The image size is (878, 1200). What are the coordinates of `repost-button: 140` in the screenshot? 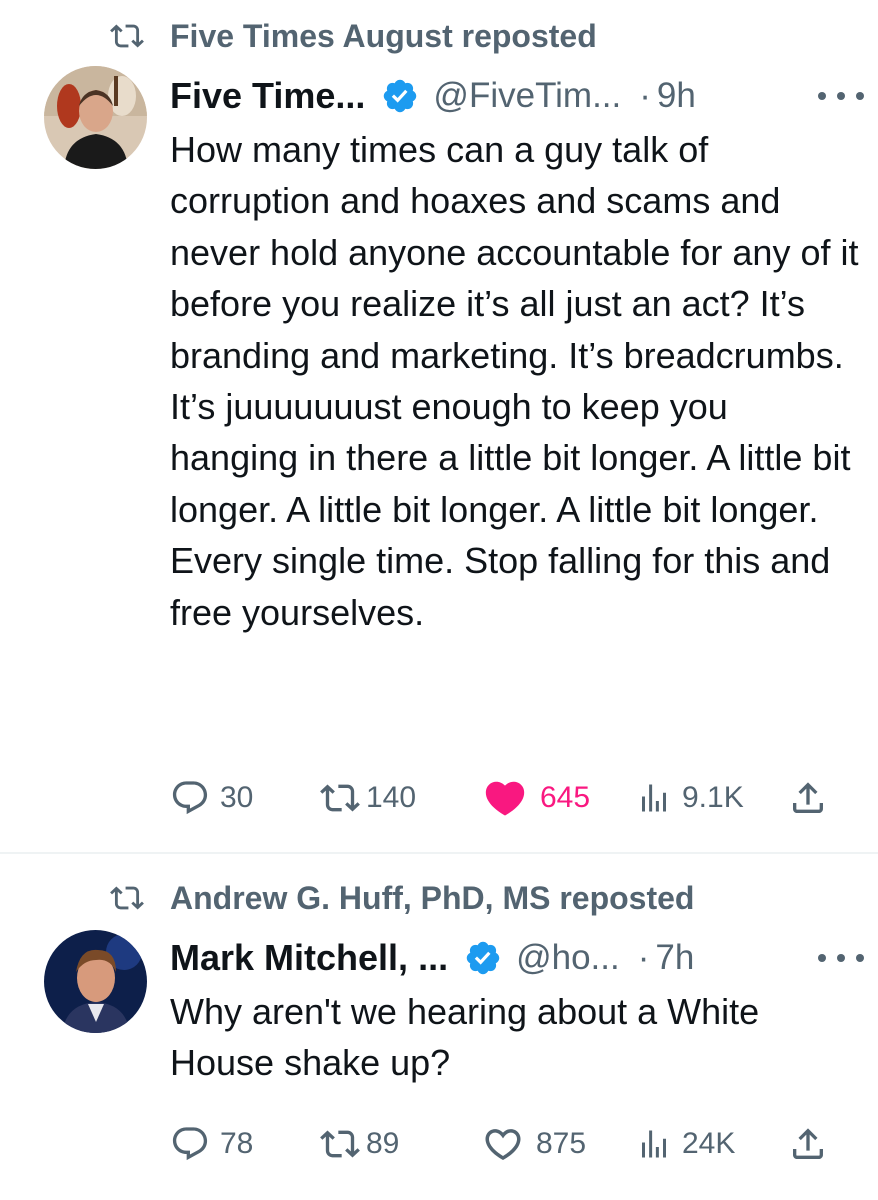 It's located at (367, 798).